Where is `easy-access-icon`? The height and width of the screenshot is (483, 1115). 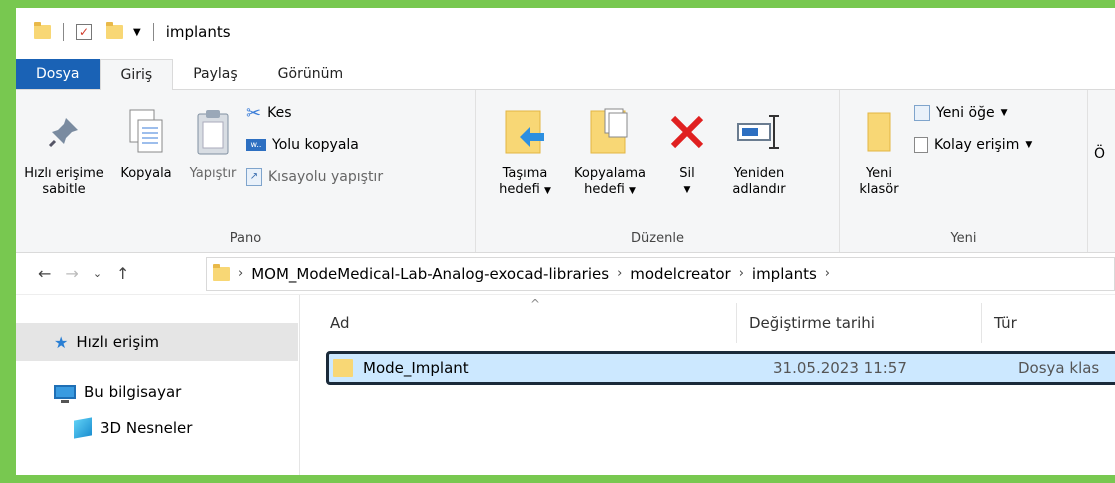 easy-access-icon is located at coordinates (921, 145).